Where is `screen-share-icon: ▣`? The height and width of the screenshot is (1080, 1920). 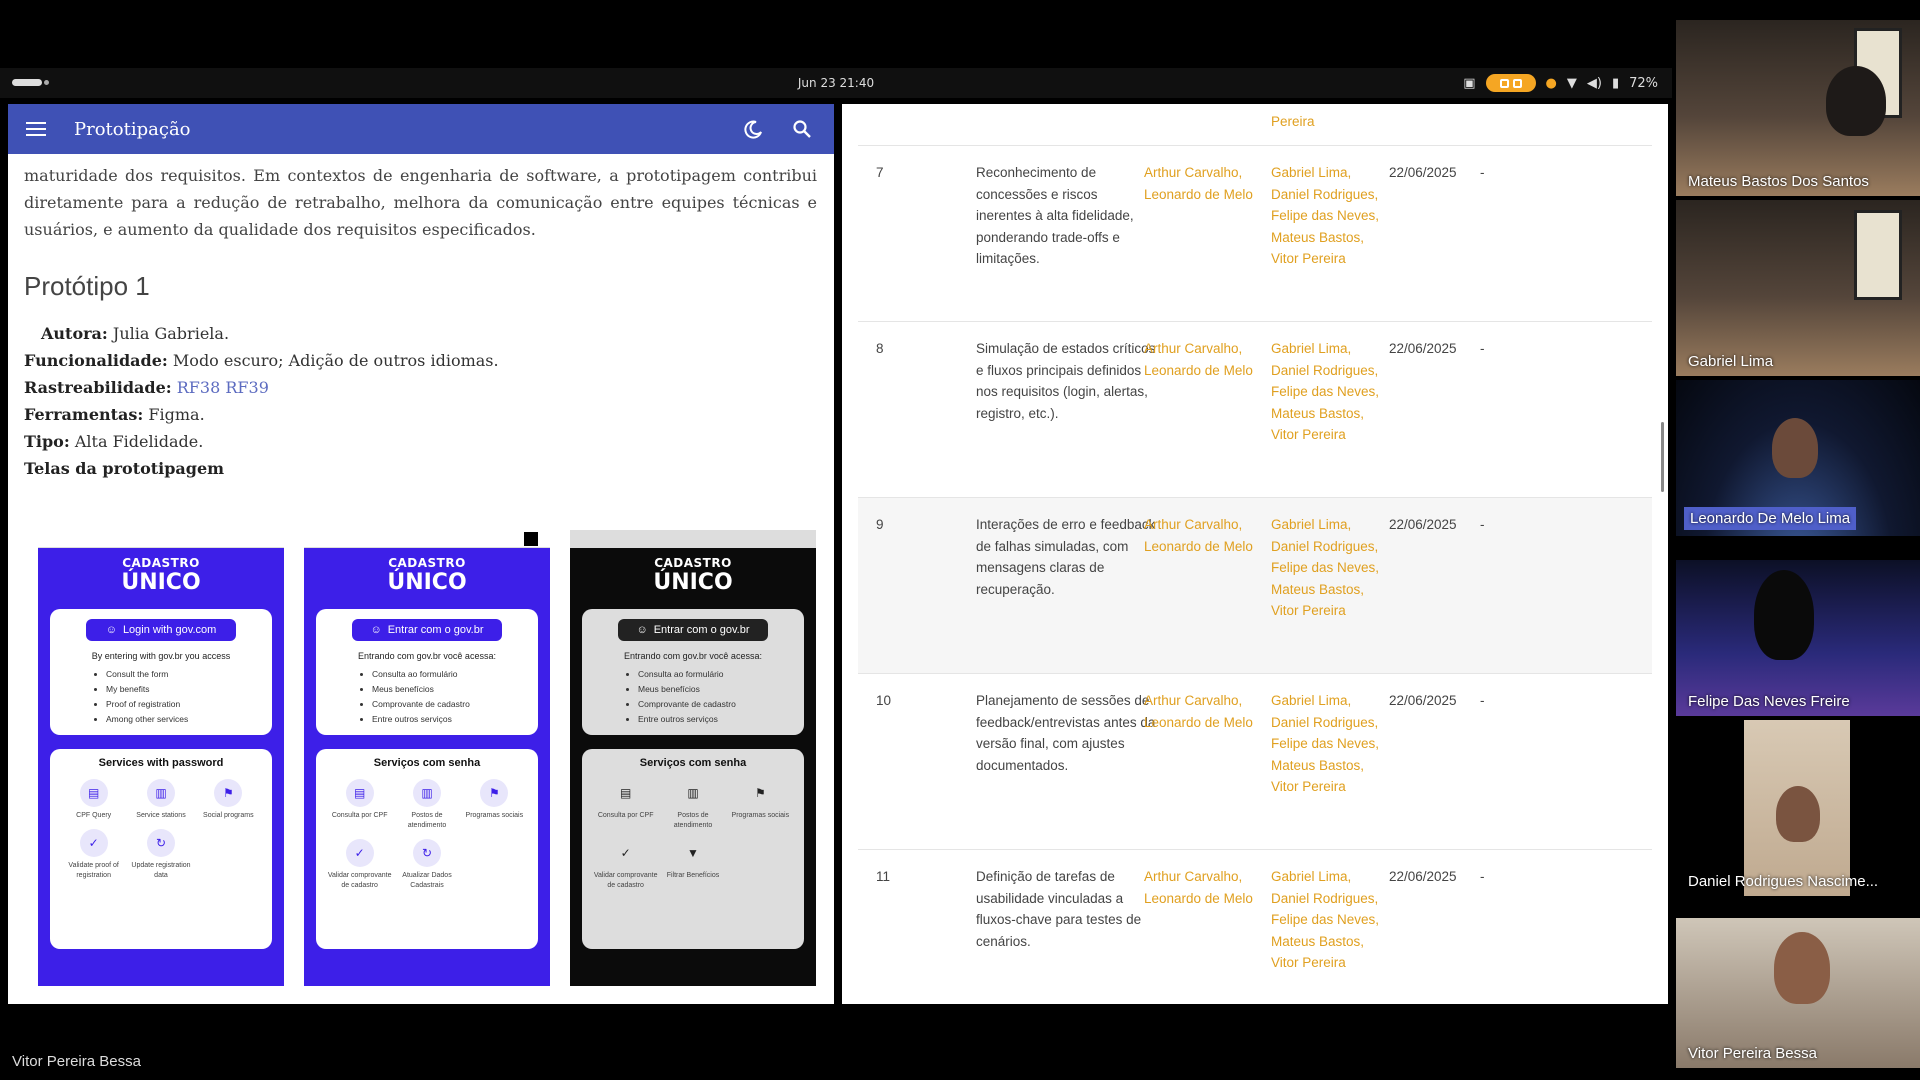
screen-share-icon: ▣ is located at coordinates (1469, 83).